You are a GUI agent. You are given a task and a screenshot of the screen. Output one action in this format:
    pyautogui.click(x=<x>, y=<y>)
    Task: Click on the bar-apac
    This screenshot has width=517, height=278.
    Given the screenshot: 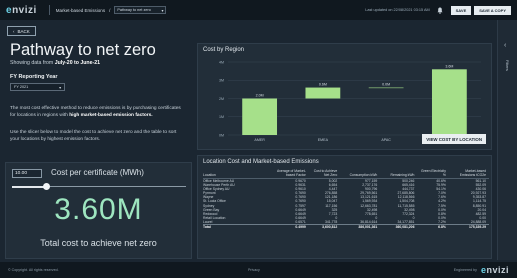 What is the action you would take?
    pyautogui.click(x=386, y=88)
    